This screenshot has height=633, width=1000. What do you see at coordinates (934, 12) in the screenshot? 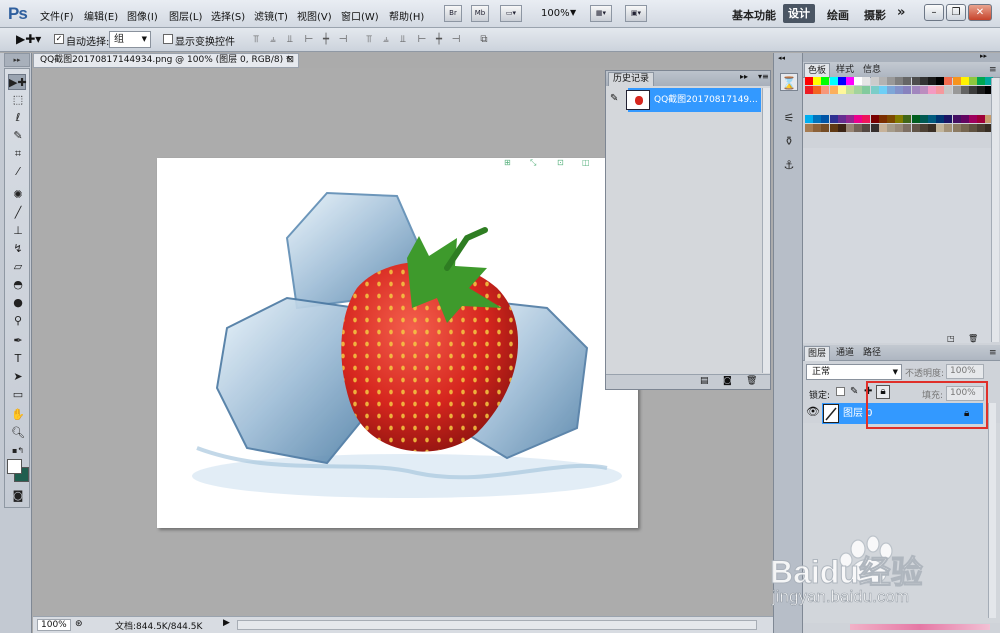
I see `minimize-button: –` at bounding box center [934, 12].